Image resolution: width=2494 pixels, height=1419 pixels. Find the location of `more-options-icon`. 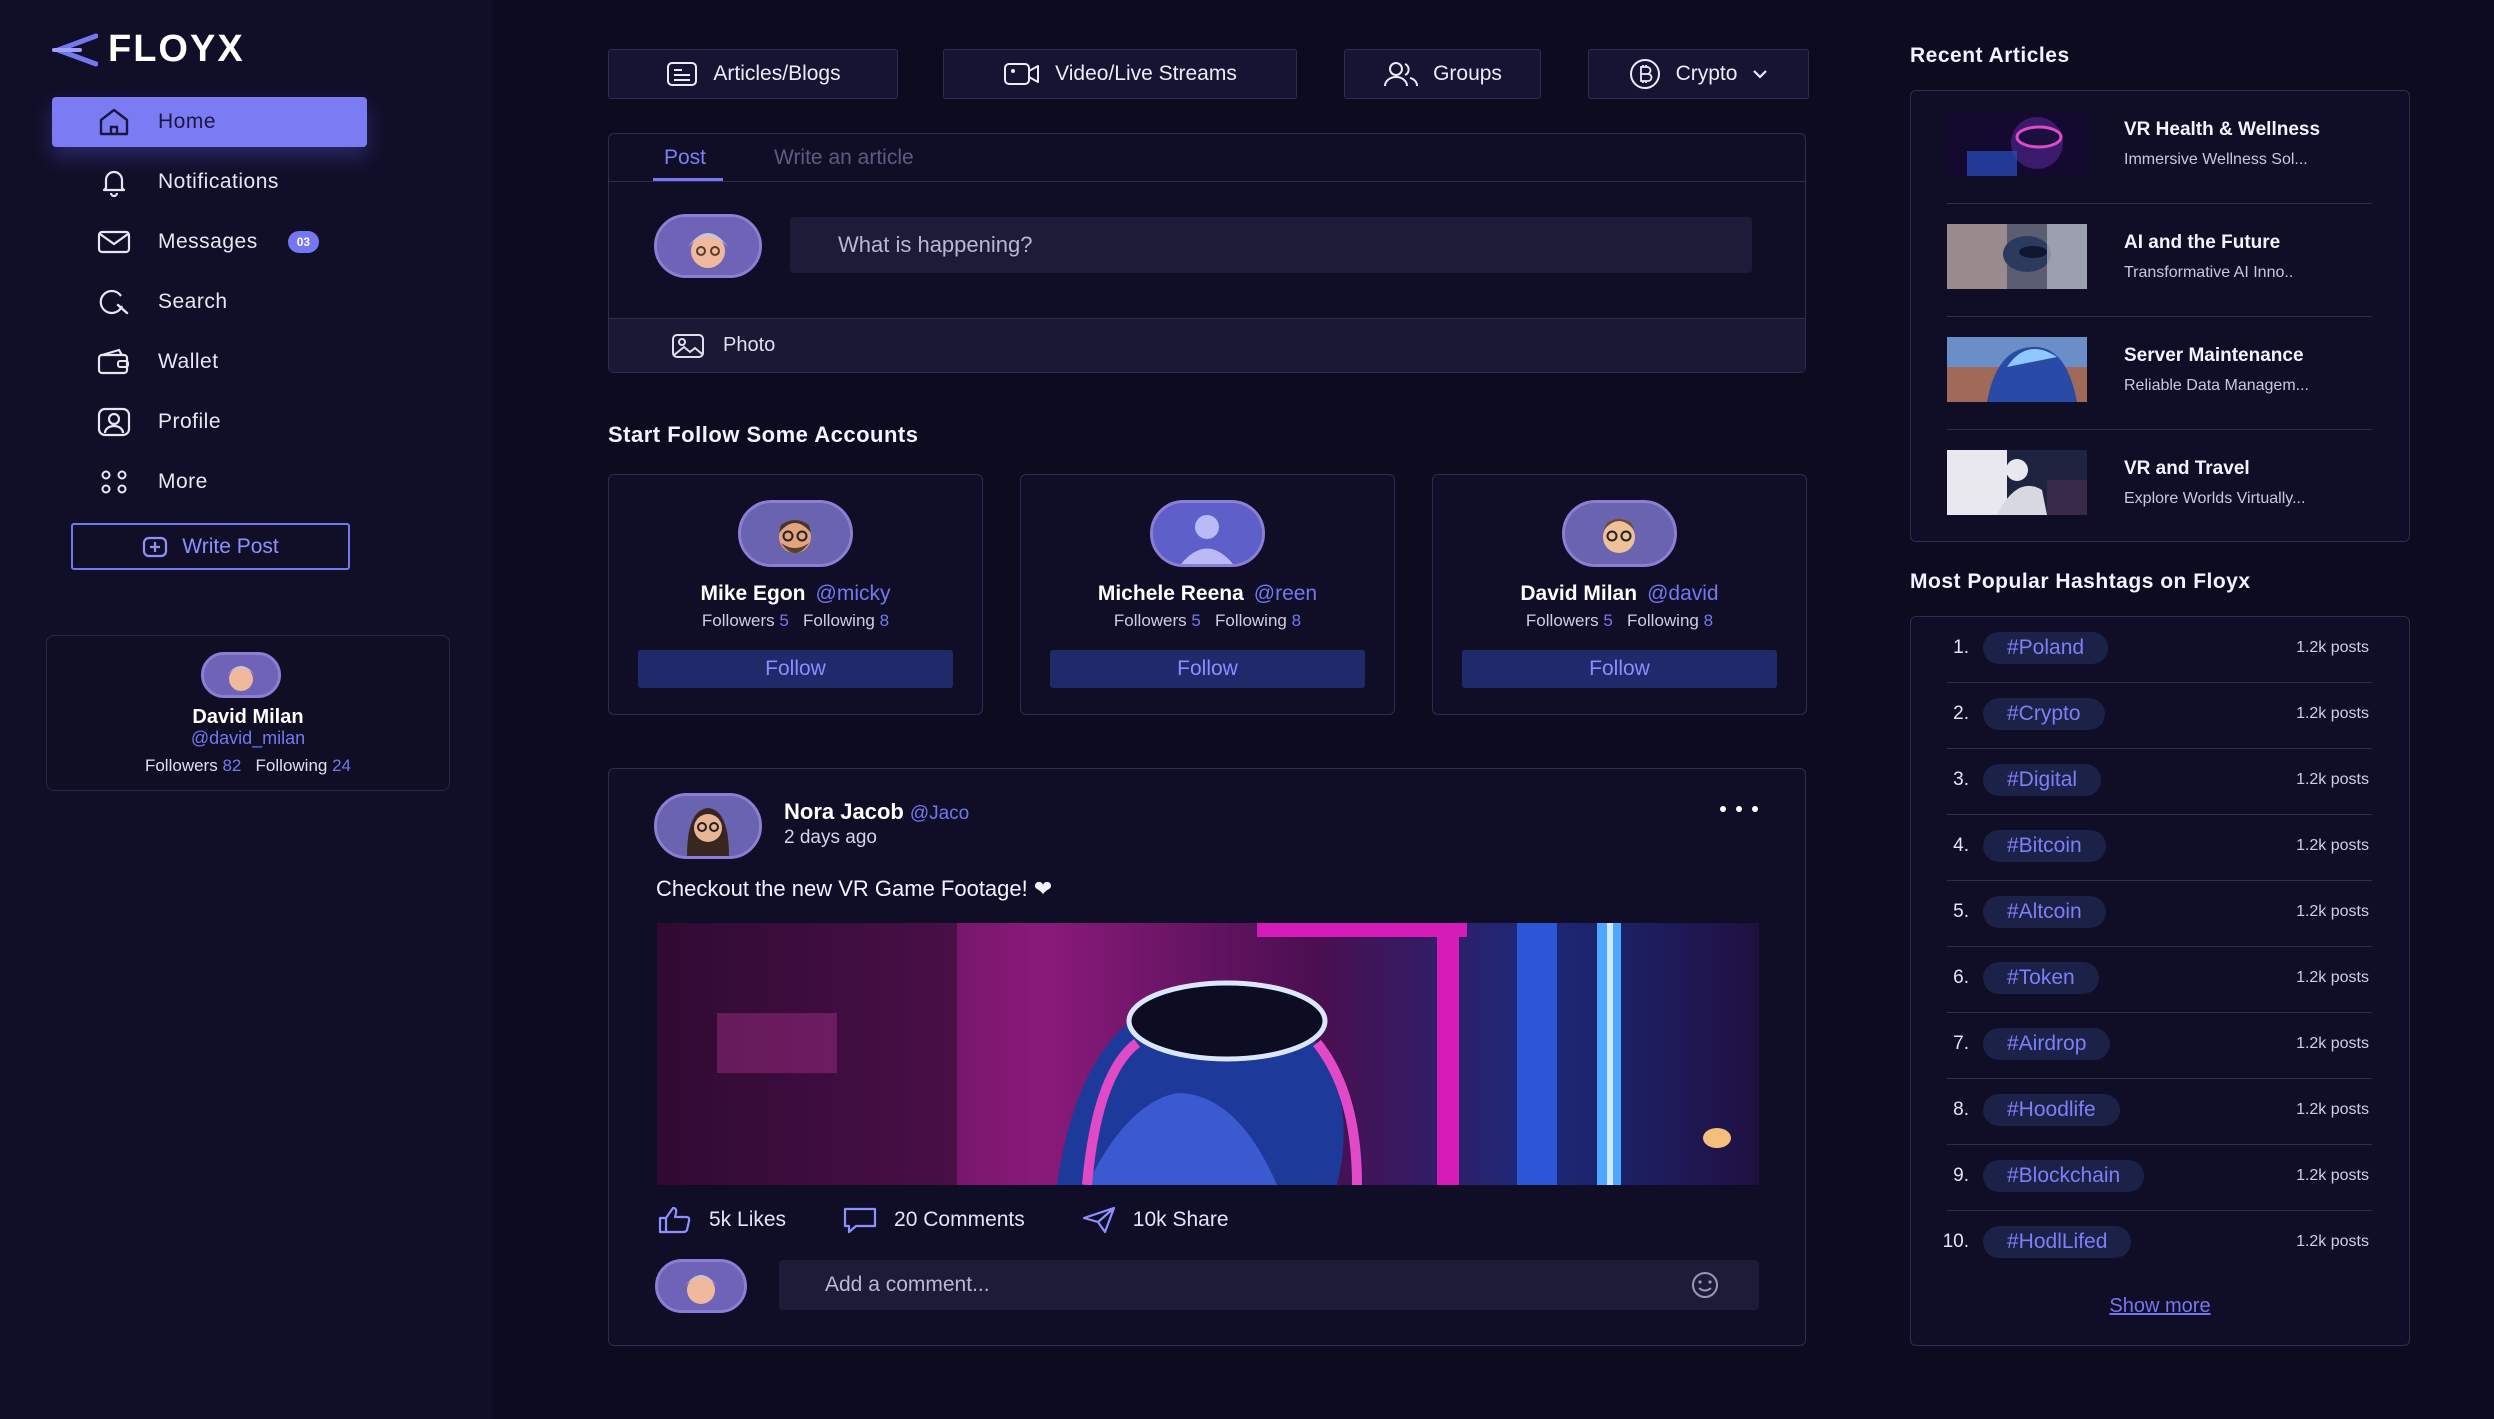

more-options-icon is located at coordinates (1739, 809).